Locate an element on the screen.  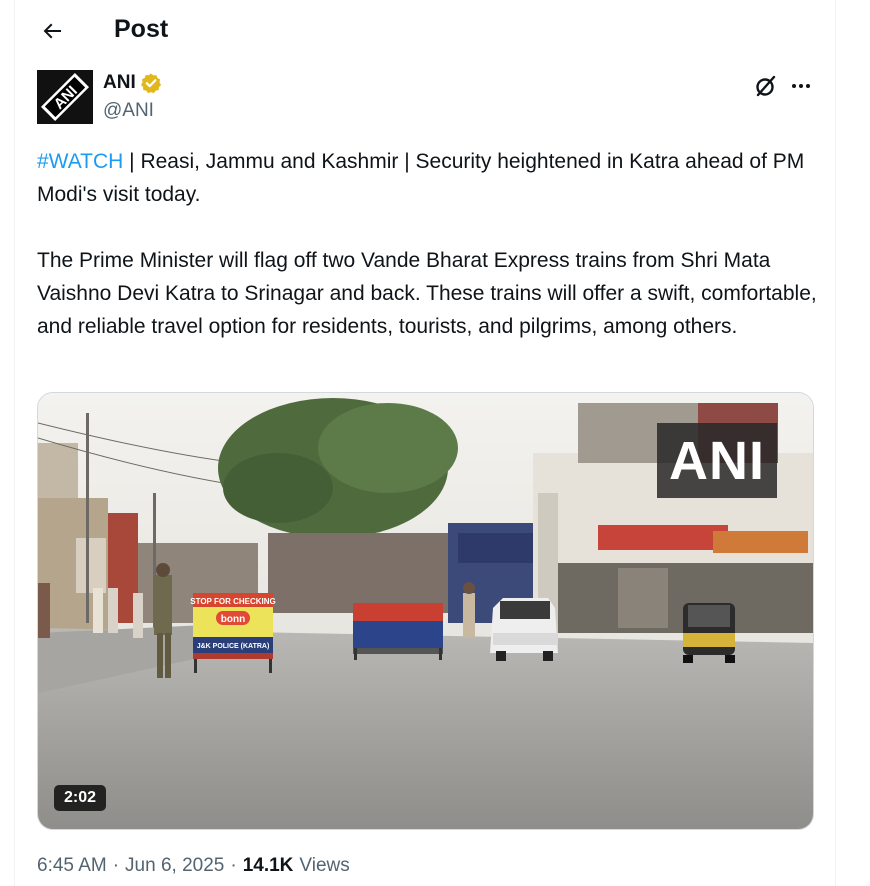
post-date: Jun 6, 2025 is located at coordinates (174, 866).